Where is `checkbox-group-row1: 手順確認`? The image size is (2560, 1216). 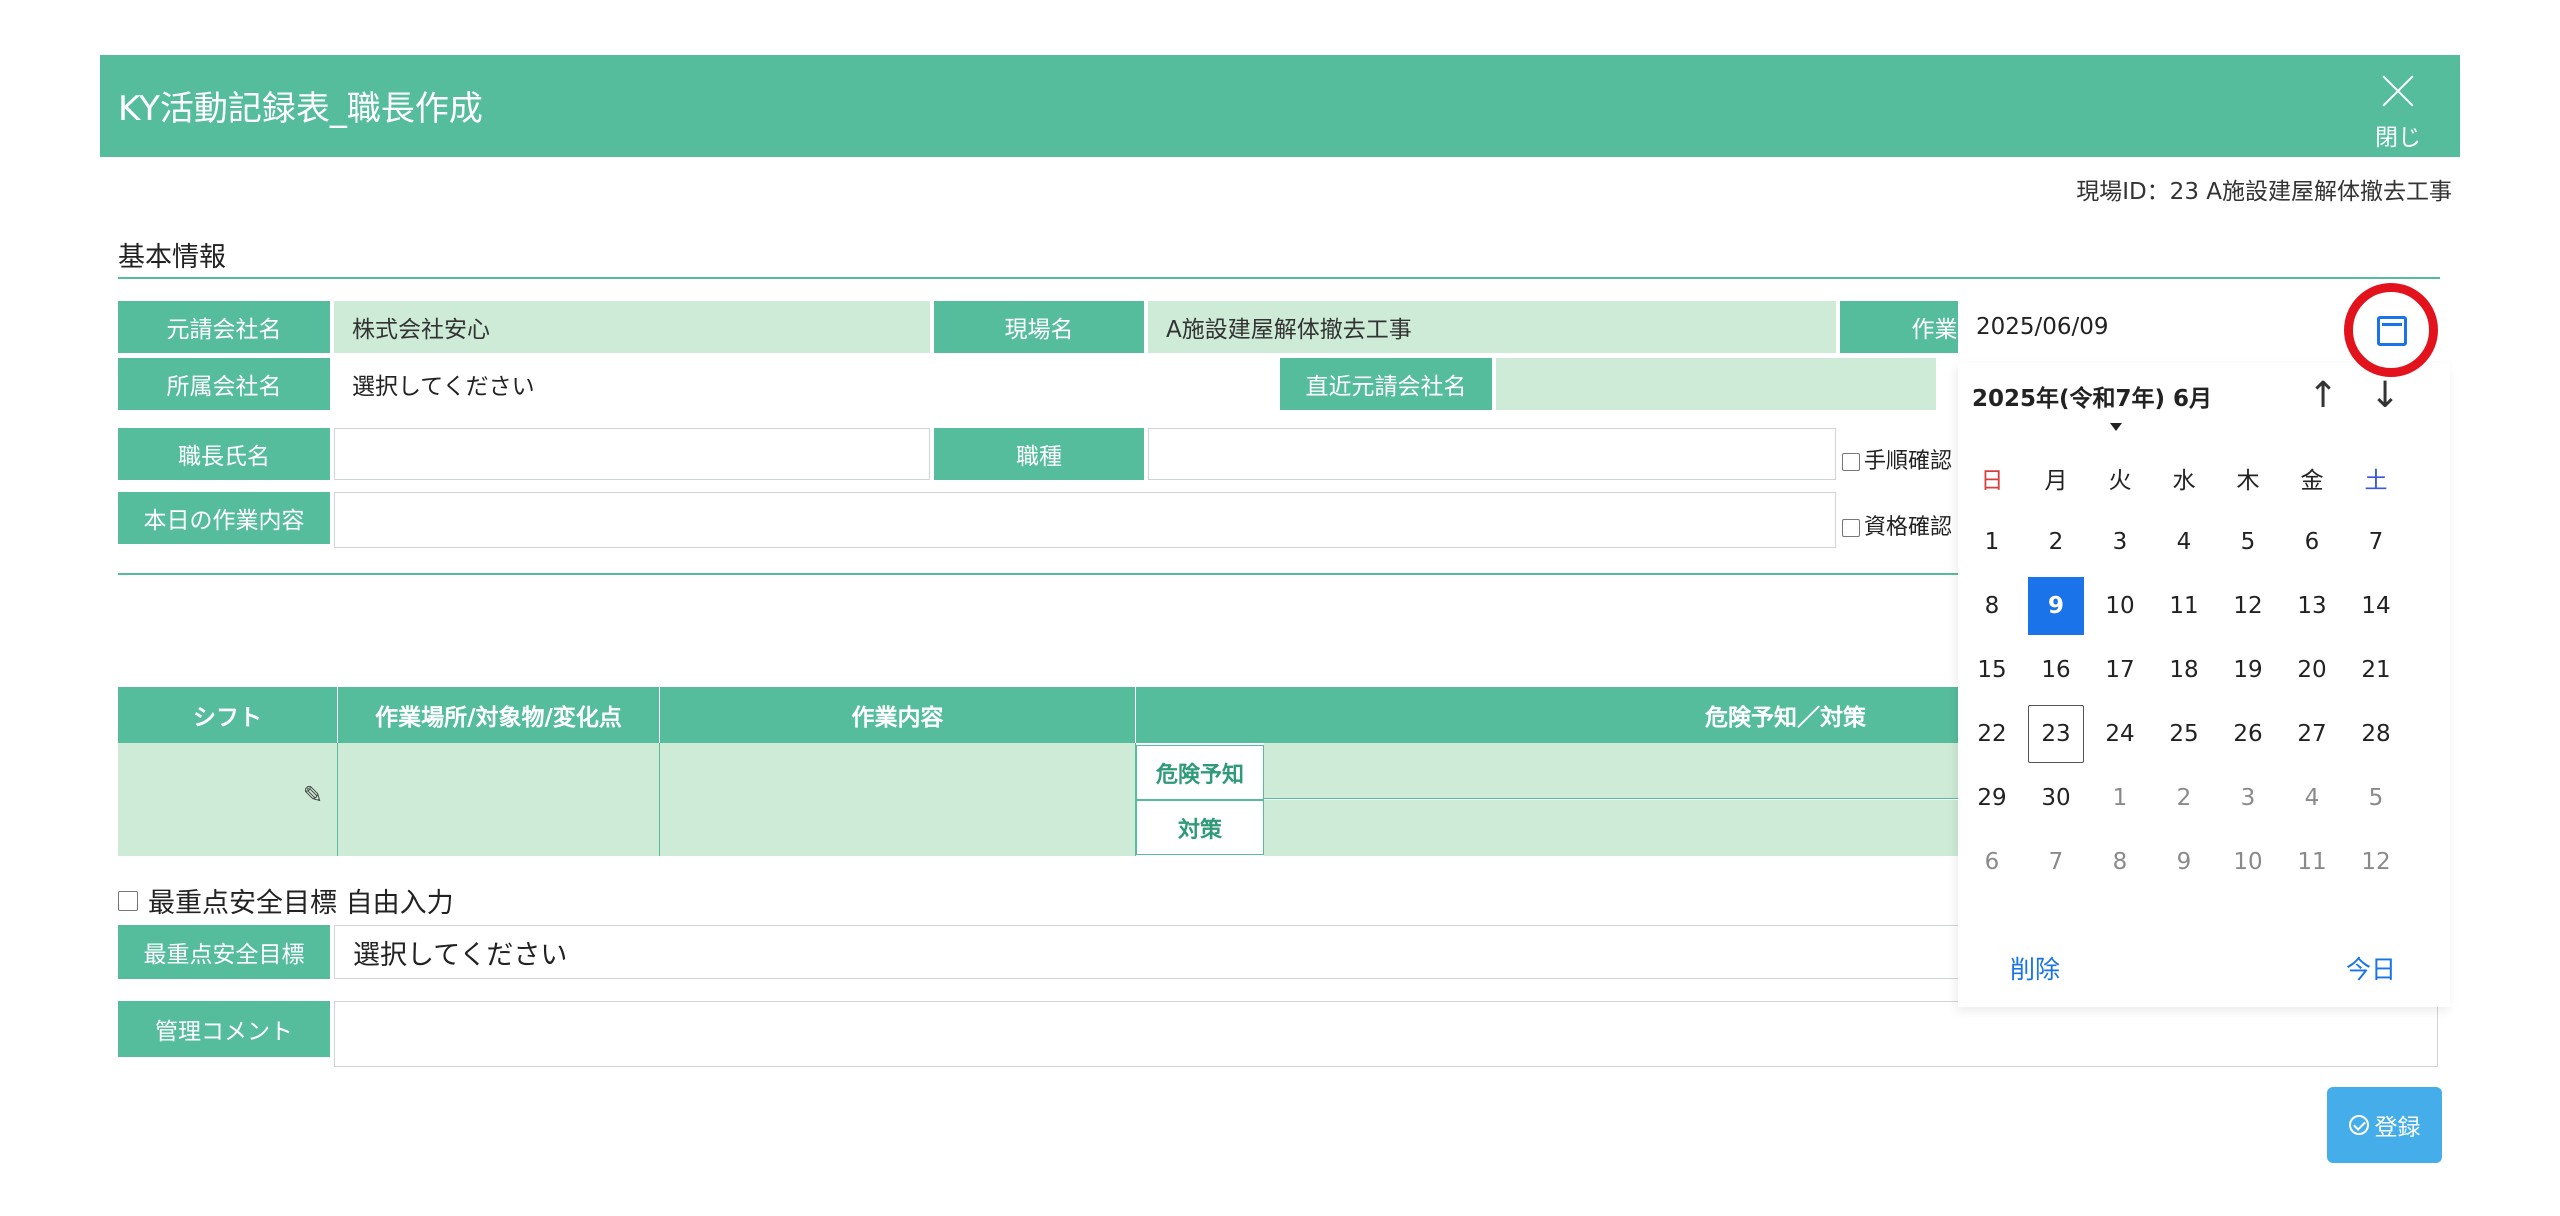 checkbox-group-row1: 手順確認 is located at coordinates (1900, 459).